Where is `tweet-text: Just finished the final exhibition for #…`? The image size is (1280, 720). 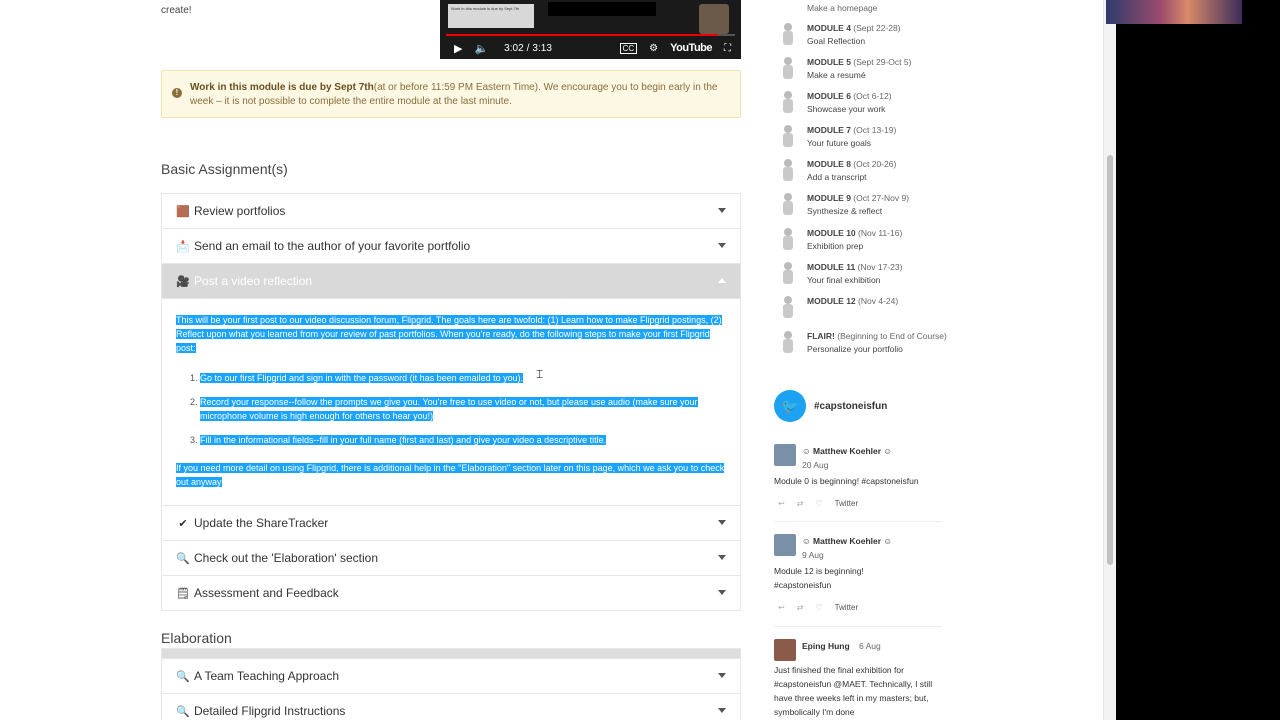 tweet-text: Just finished the final exhibition for #… is located at coordinates (853, 691).